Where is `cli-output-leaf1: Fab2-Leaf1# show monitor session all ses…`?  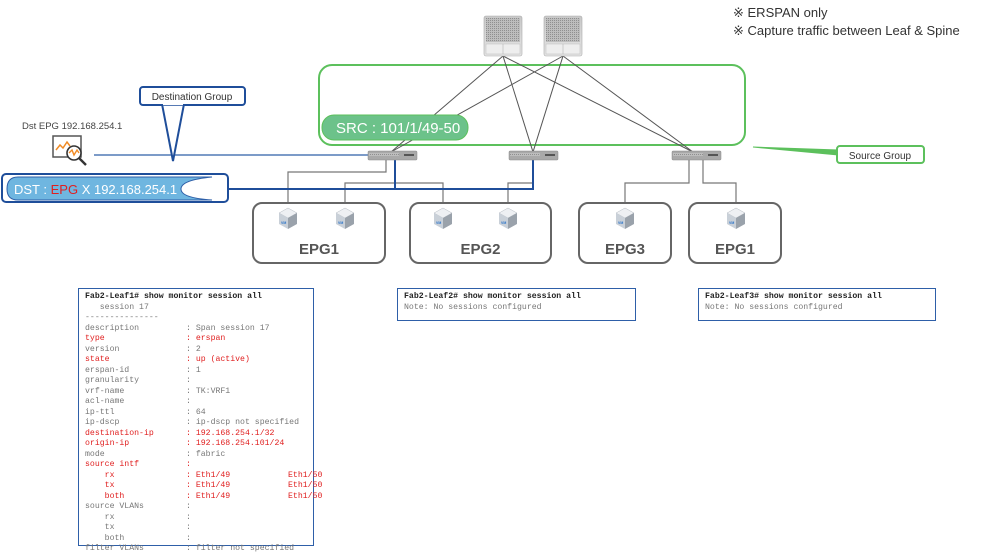 cli-output-leaf1: Fab2-Leaf1# show monitor session all ses… is located at coordinates (200, 420).